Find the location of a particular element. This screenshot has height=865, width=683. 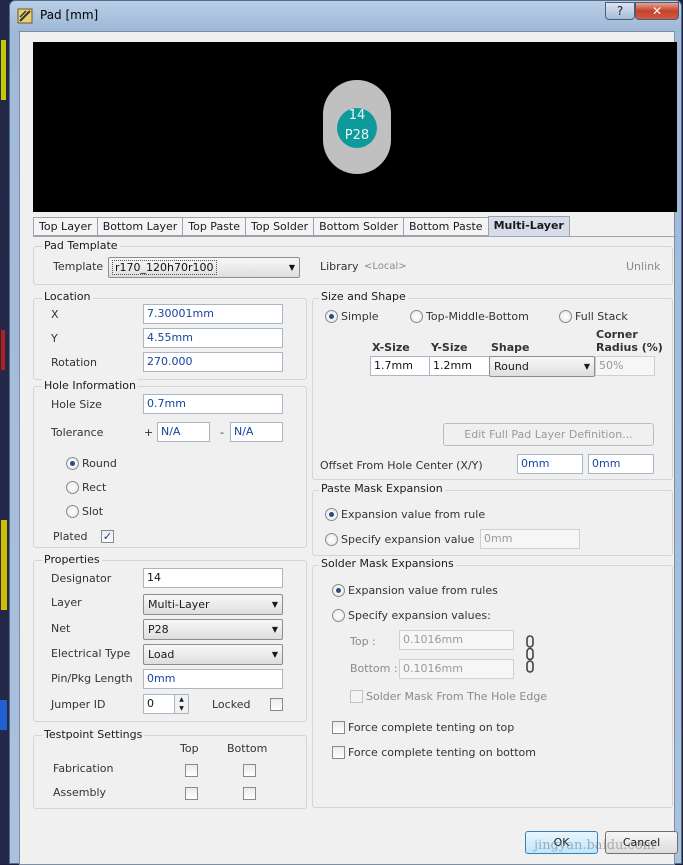

electrical-type-value: Load is located at coordinates (161, 654).